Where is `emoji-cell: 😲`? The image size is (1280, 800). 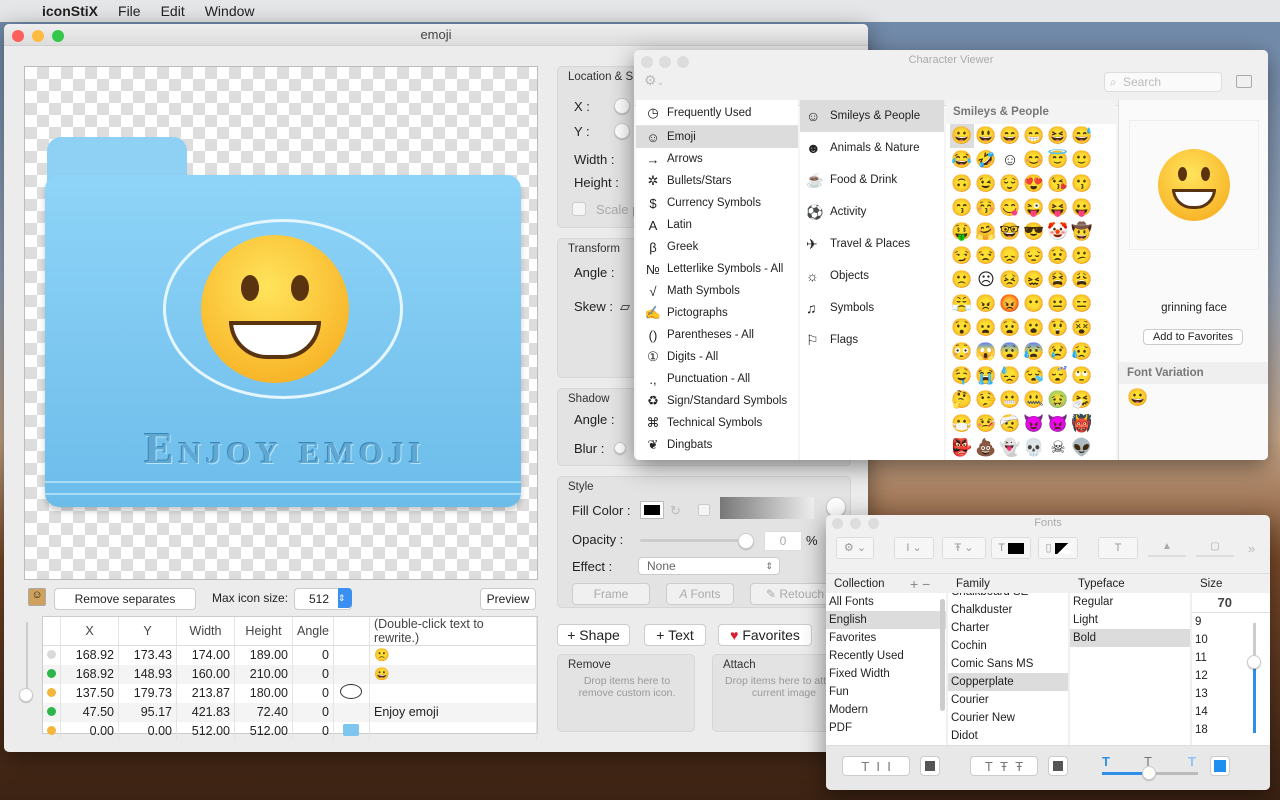
emoji-cell: 😲 is located at coordinates (1058, 328).